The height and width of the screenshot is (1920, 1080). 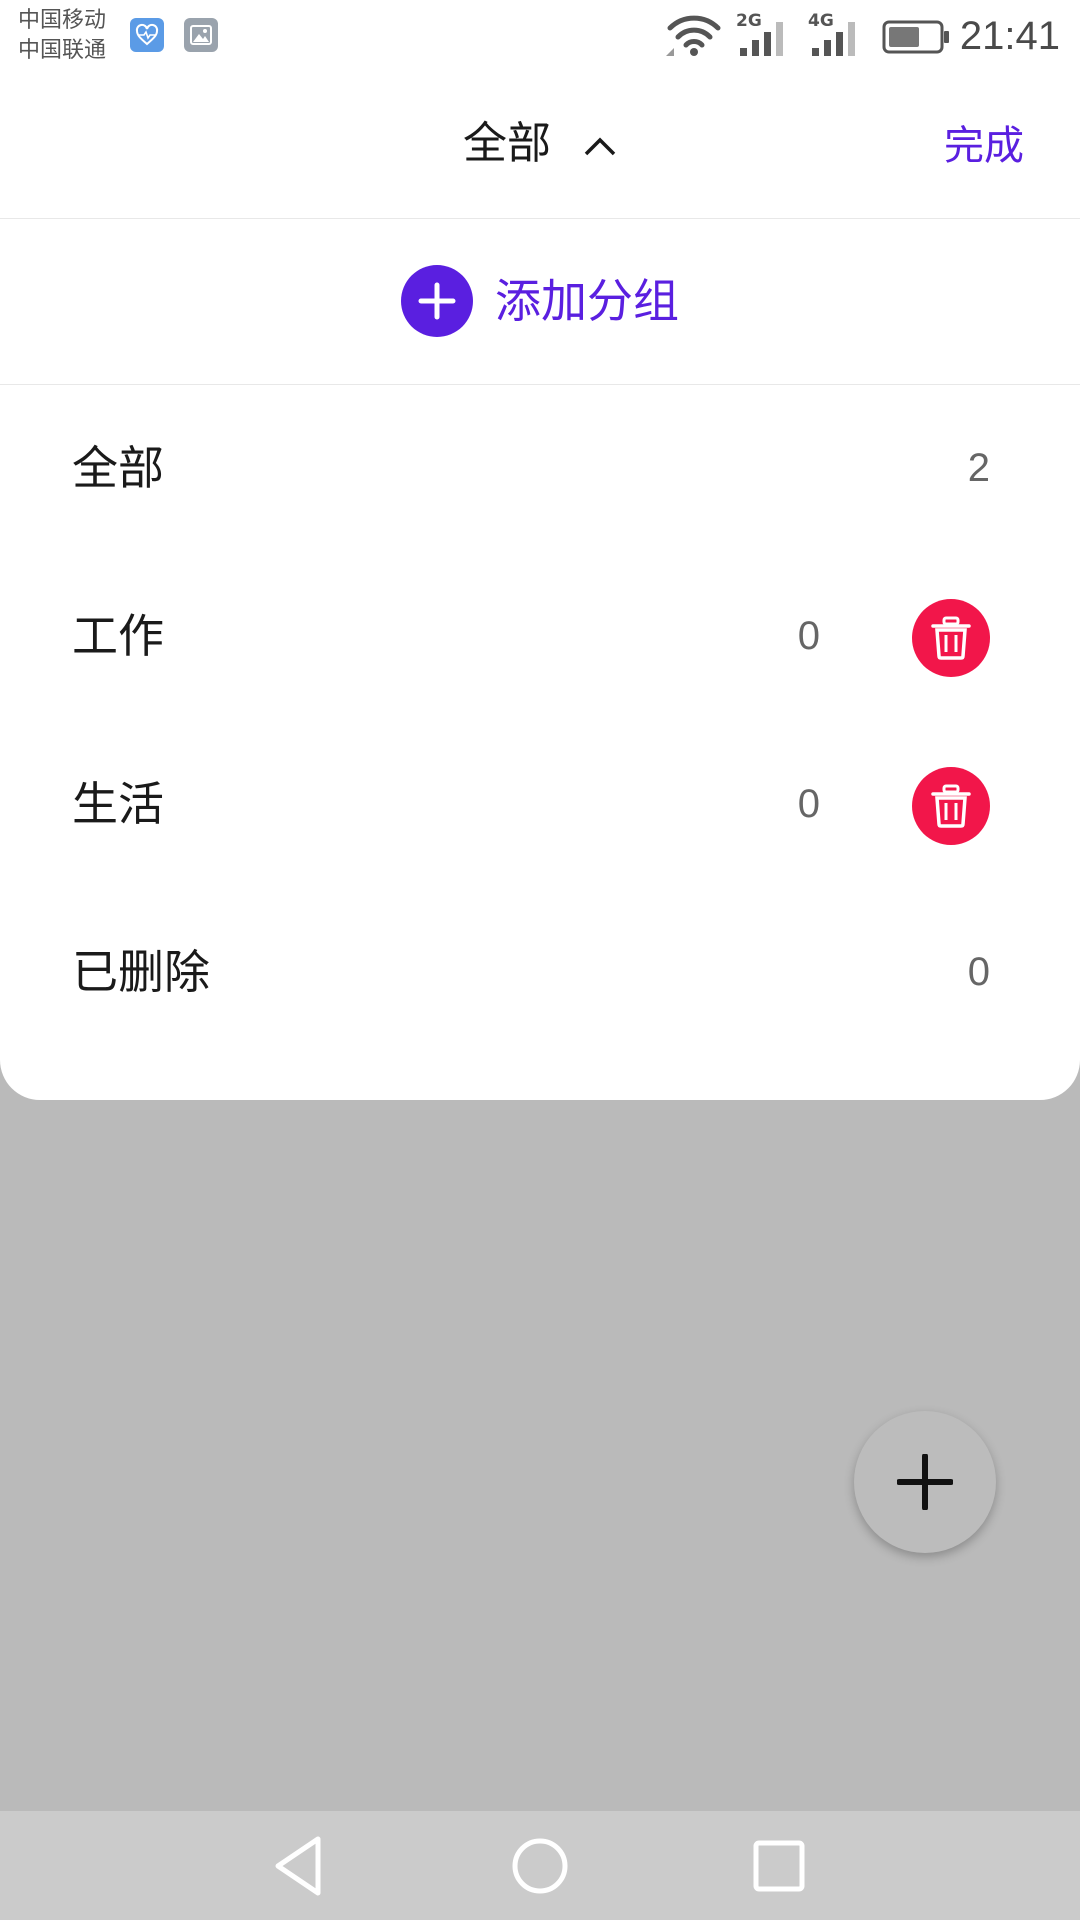 I want to click on signal-2g-icon: 2G, so click(x=759, y=33).